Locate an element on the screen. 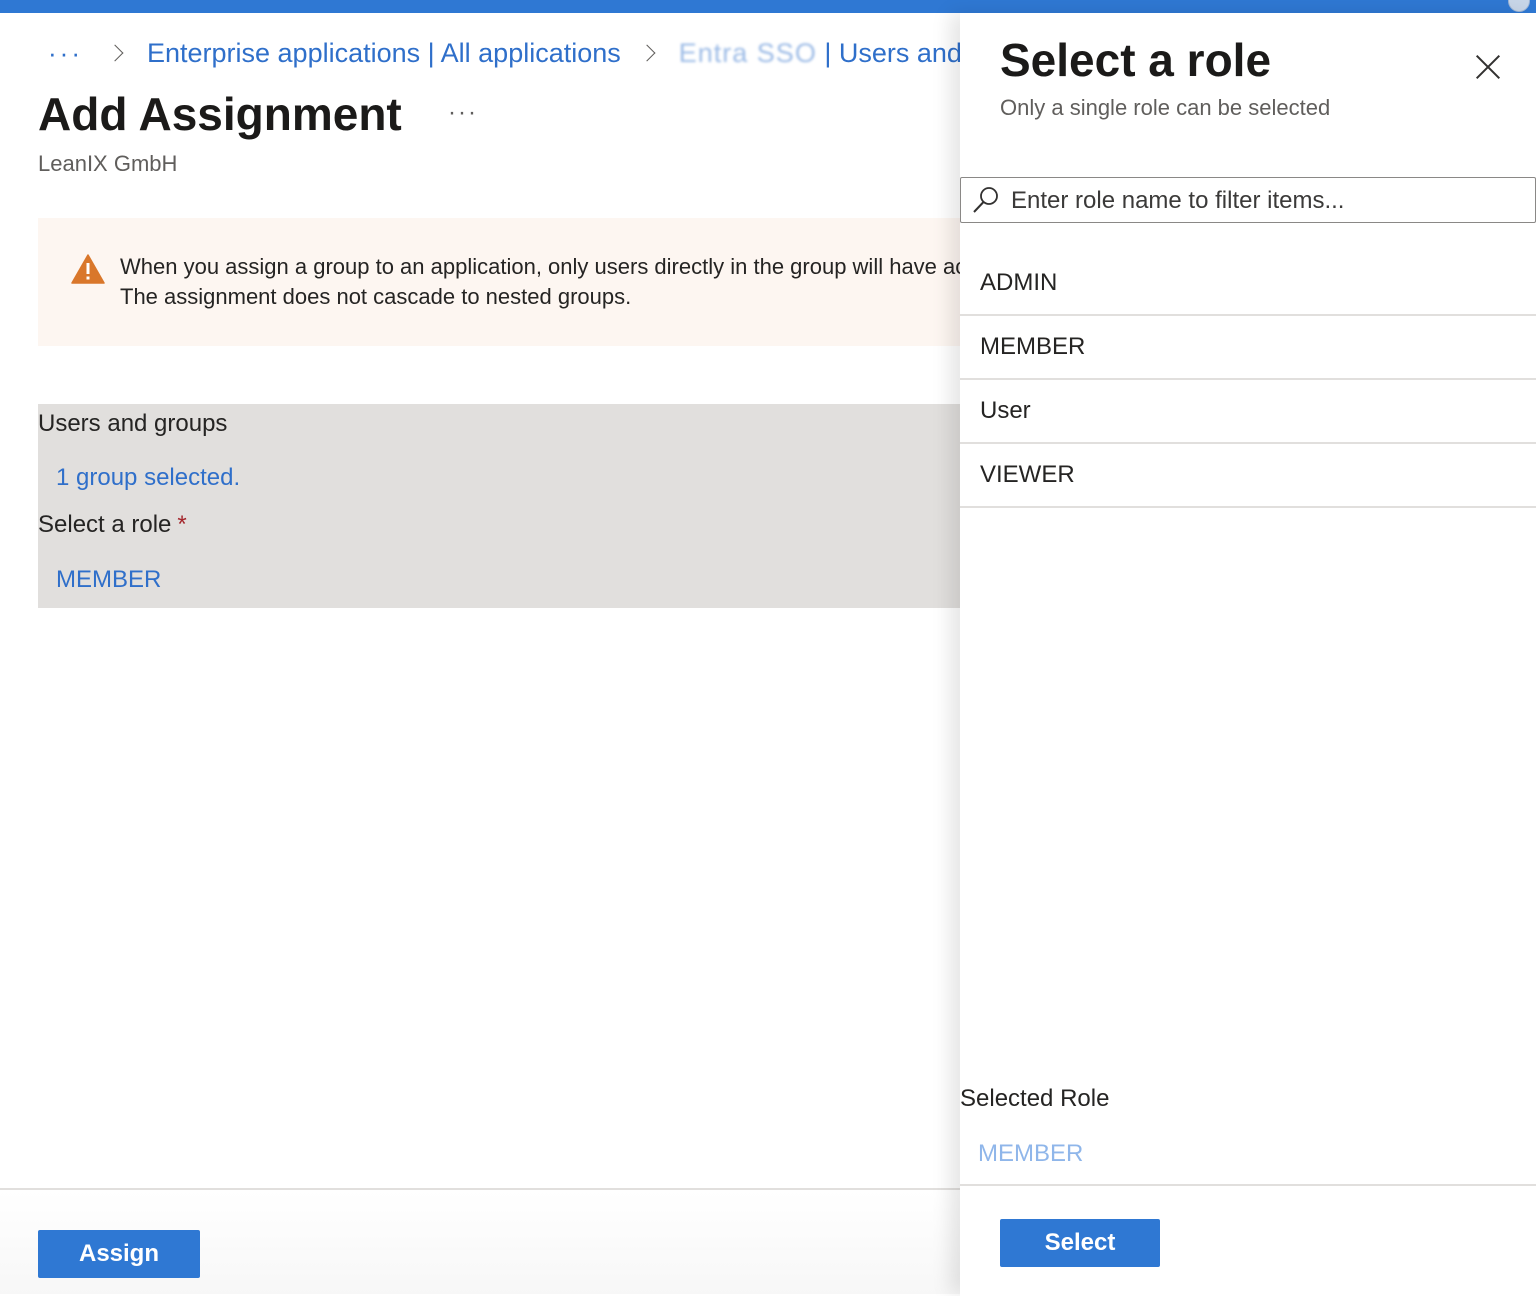 The width and height of the screenshot is (1536, 1296). role-option-admin: ADMIN is located at coordinates (1248, 284).